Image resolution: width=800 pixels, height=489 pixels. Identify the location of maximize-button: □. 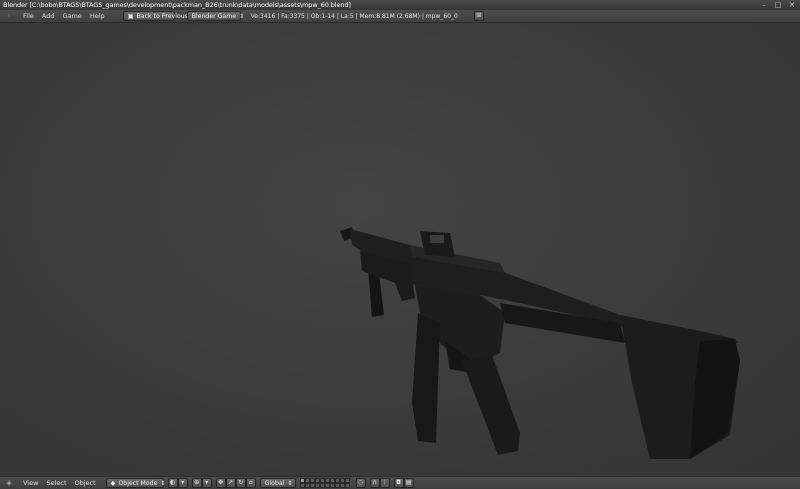
(778, 5).